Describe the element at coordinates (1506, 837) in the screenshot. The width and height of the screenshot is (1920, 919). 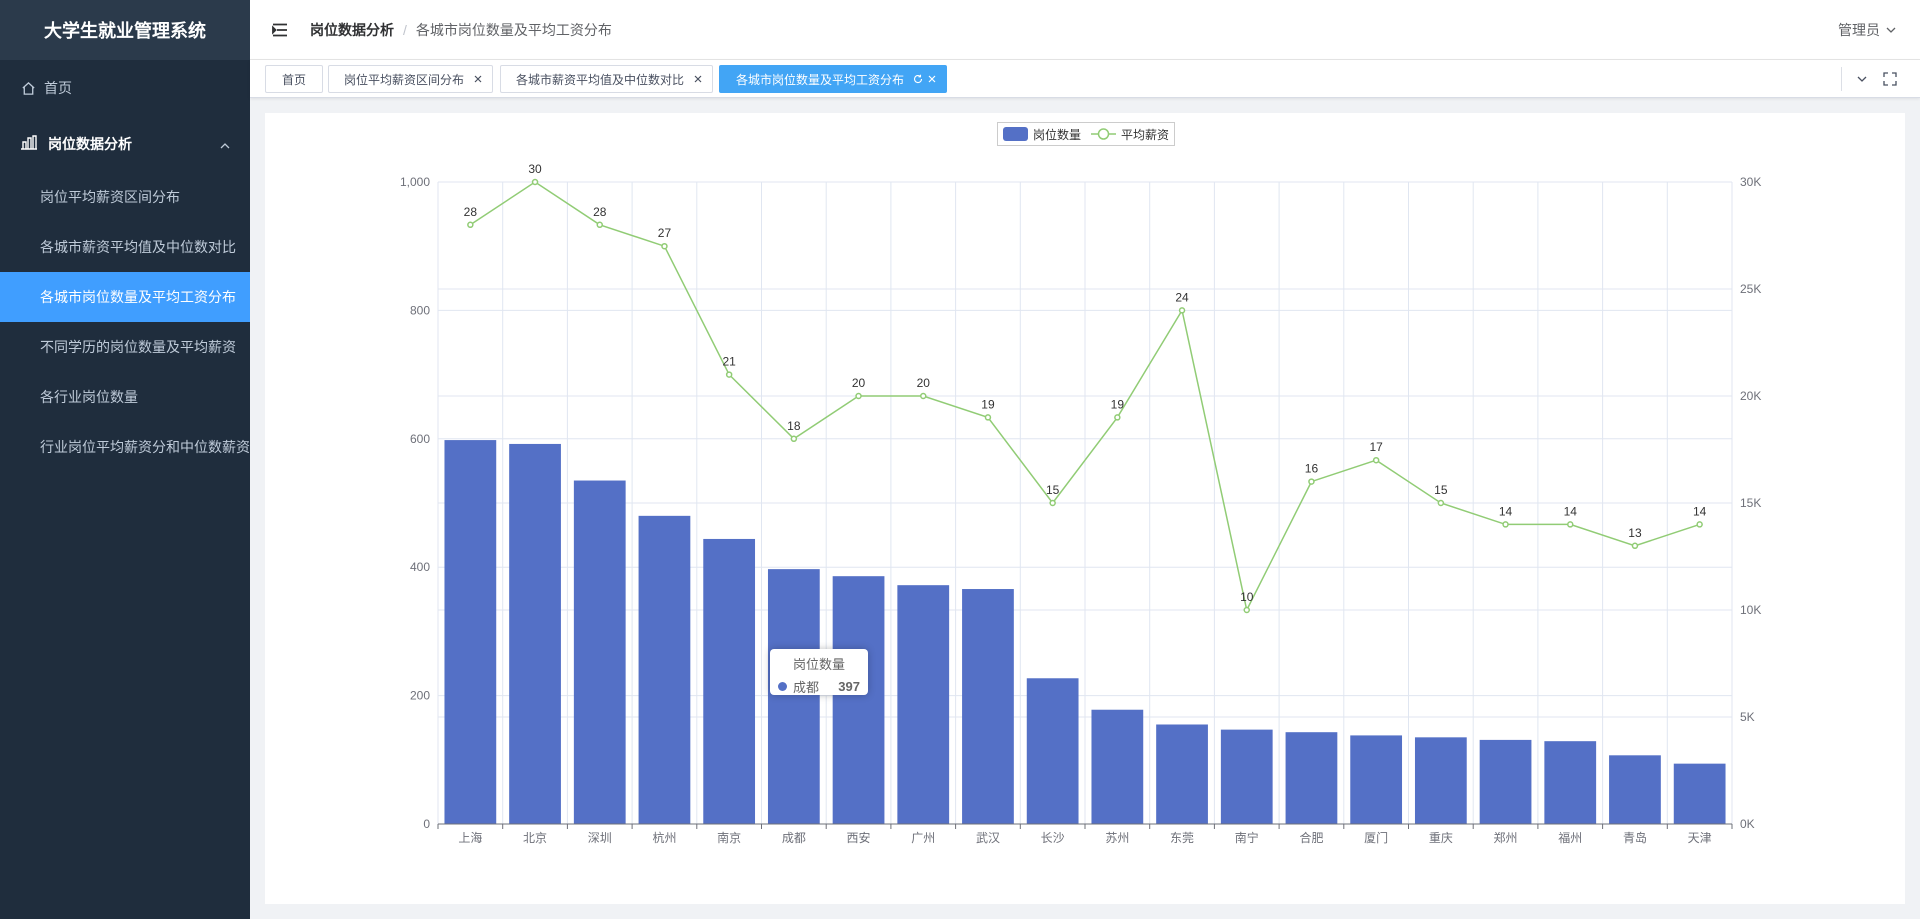
I see `x-tick-label: 郑州` at that location.